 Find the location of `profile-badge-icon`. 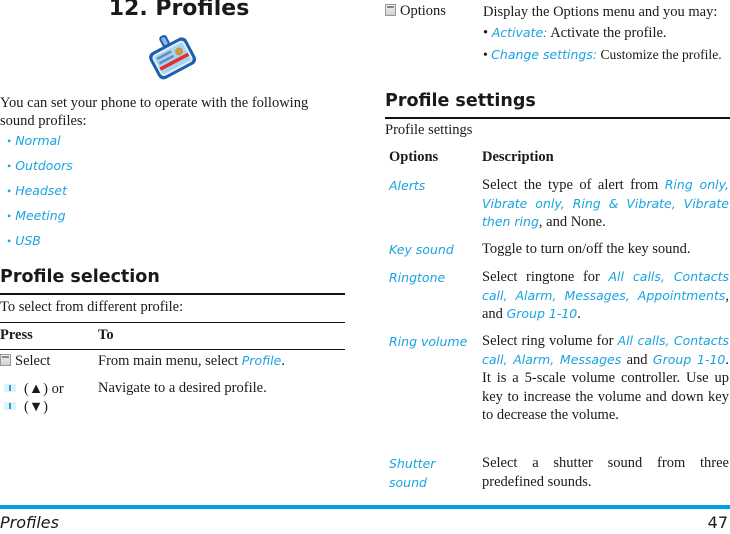

profile-badge-icon is located at coordinates (173, 57).